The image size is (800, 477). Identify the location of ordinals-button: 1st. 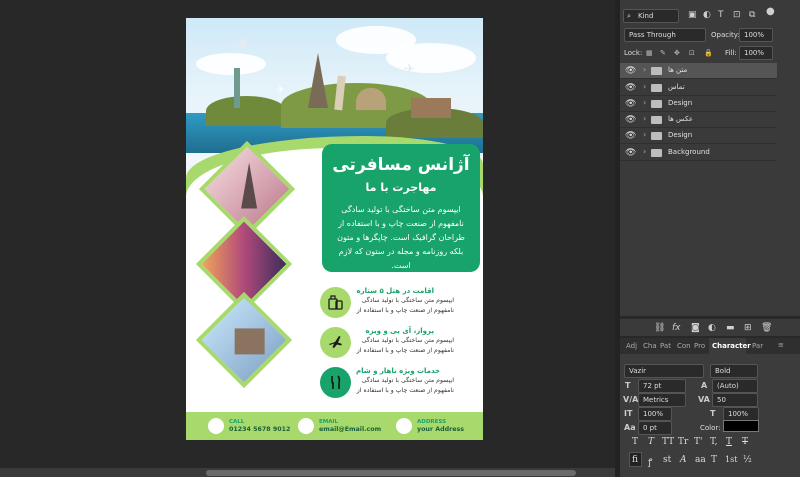
(731, 459).